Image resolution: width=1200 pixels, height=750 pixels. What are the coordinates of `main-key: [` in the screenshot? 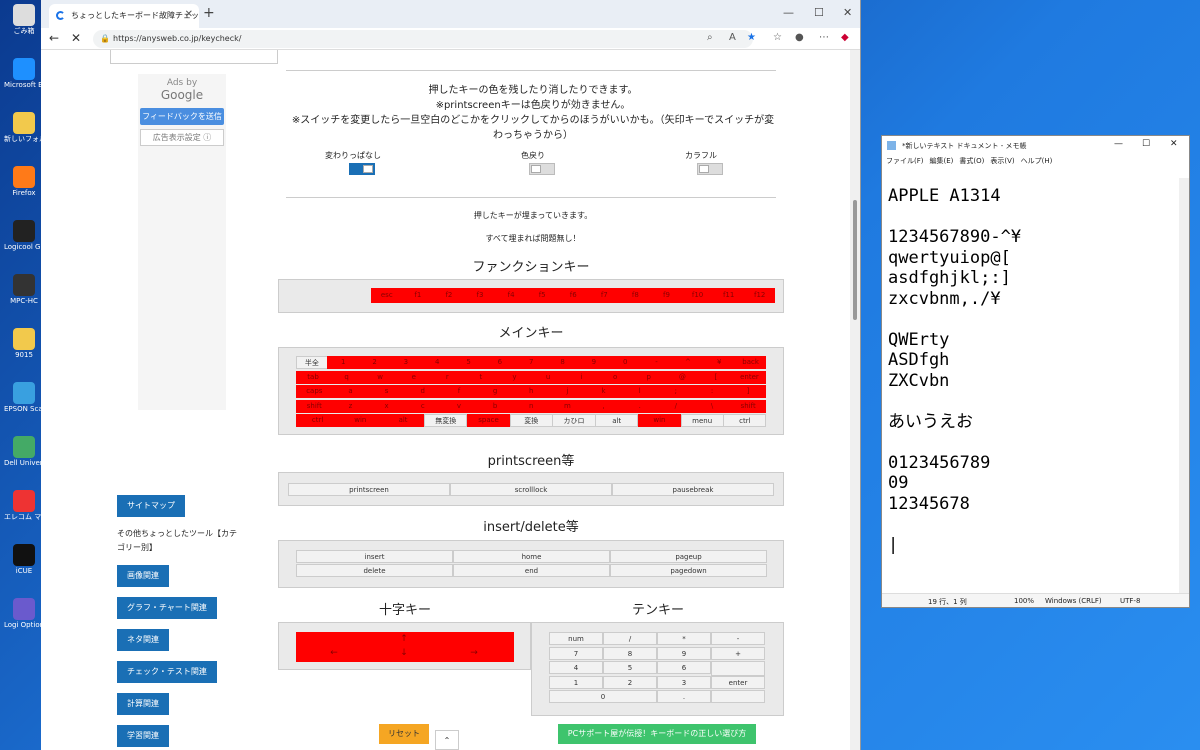 It's located at (715, 377).